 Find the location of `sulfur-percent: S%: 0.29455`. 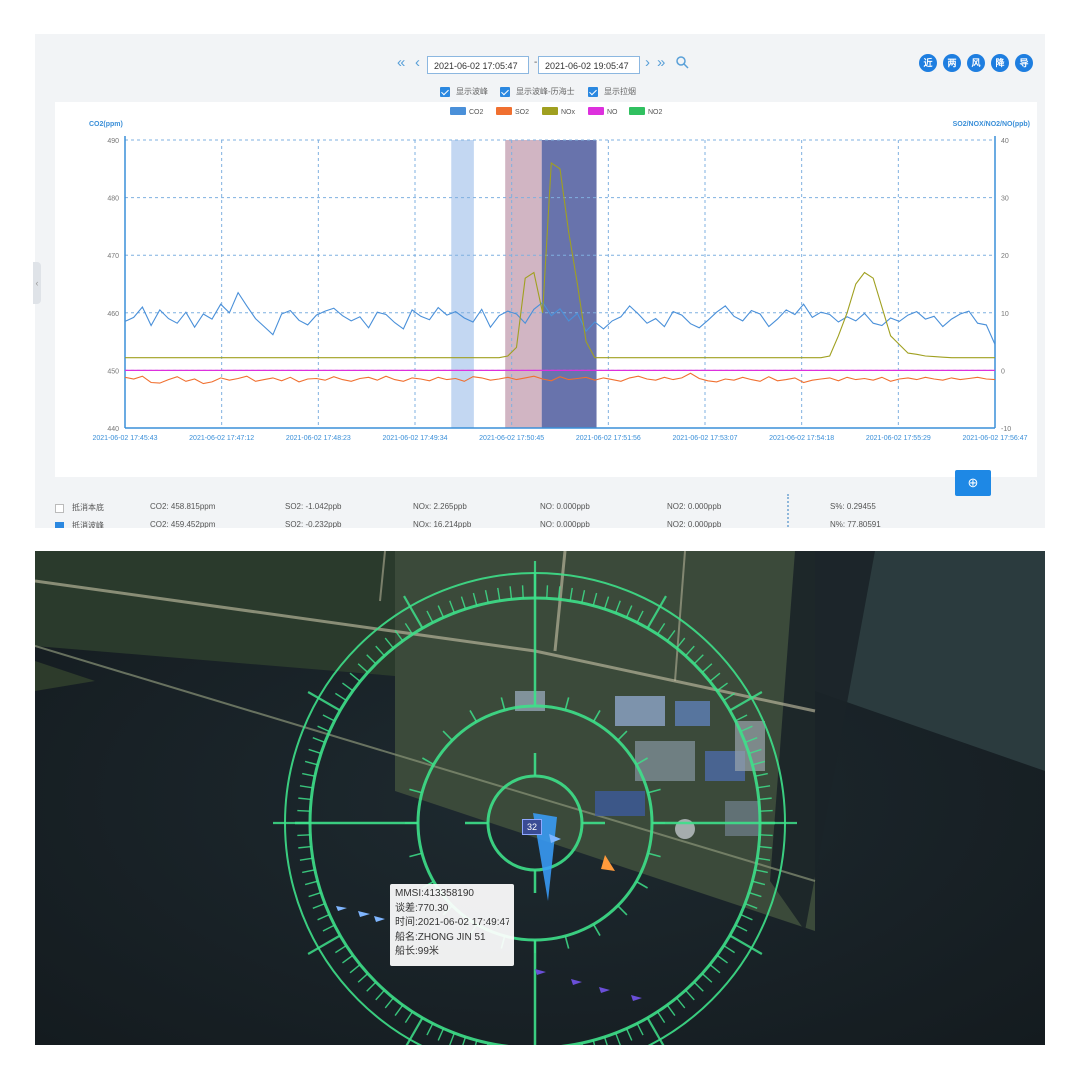

sulfur-percent: S%: 0.29455 is located at coordinates (853, 506).